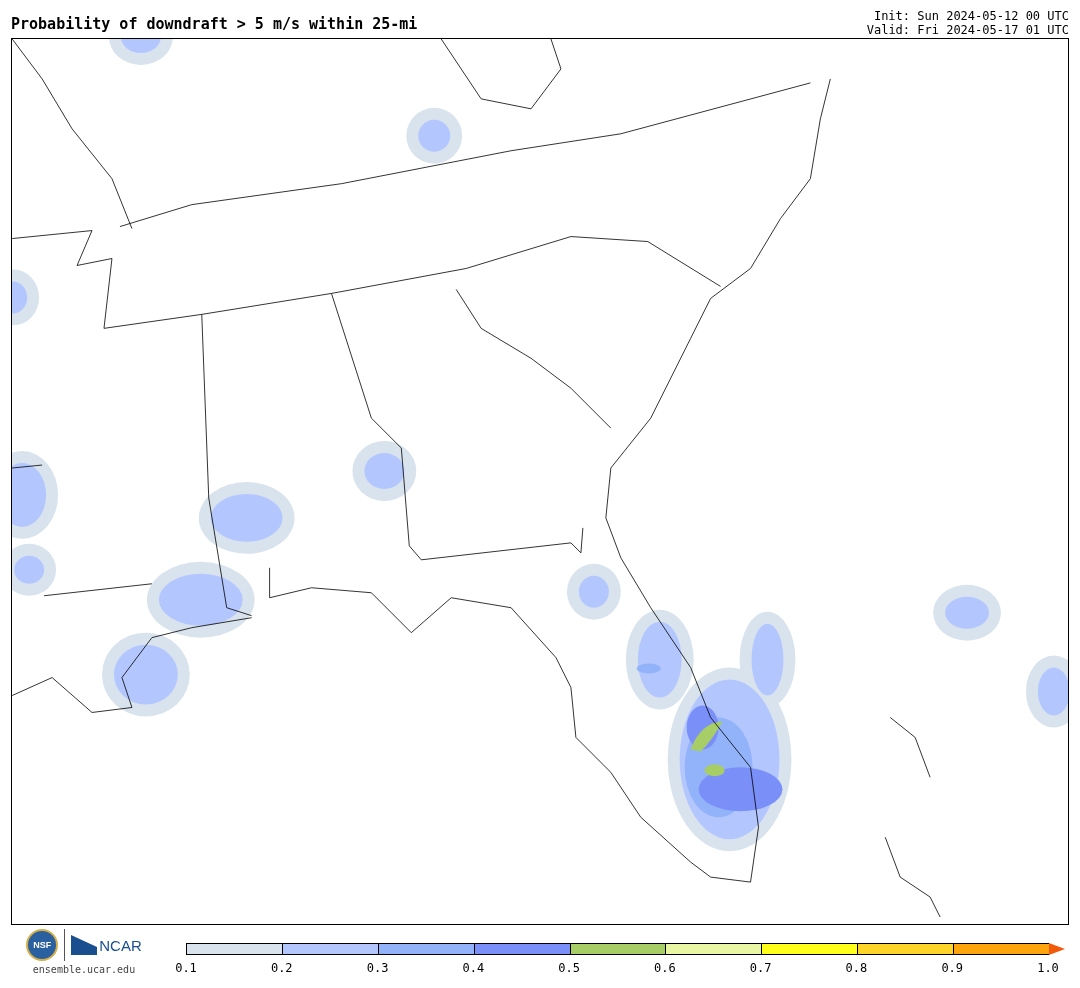 The image size is (1080, 988). I want to click on colorbar-tick-label: 0.5, so click(569, 968).